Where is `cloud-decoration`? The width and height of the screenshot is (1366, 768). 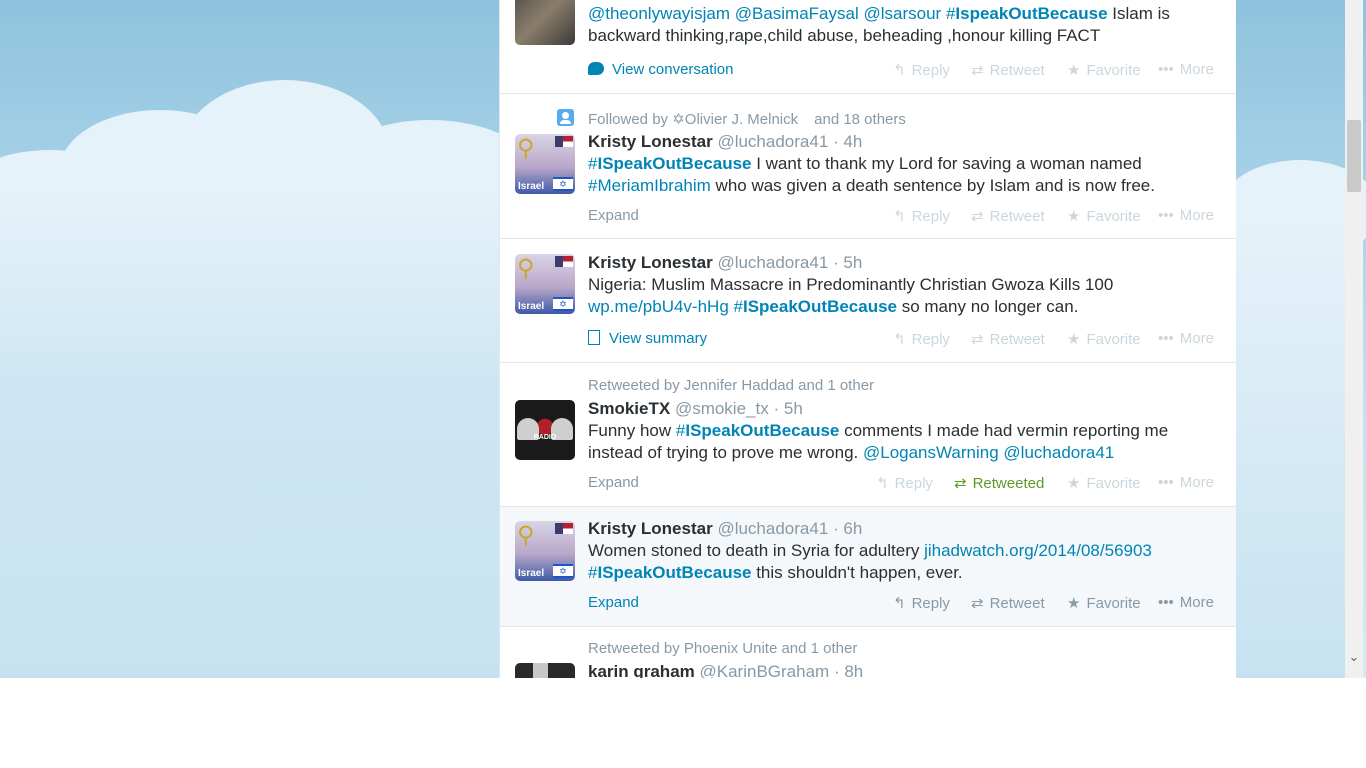 cloud-decoration is located at coordinates (1291, 444).